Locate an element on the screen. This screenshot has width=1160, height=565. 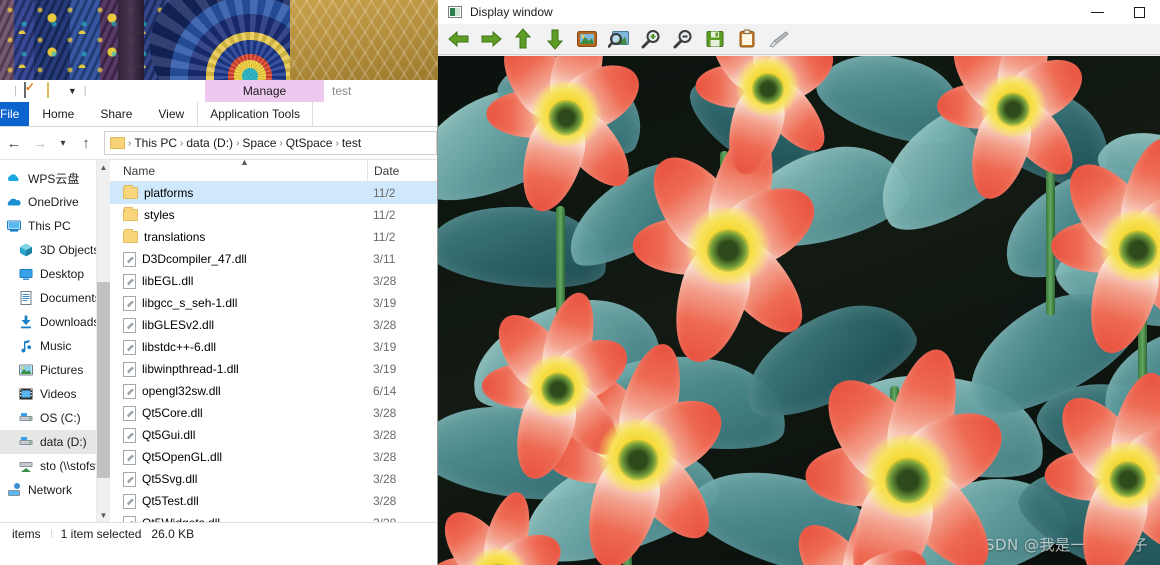
table-row: Qt5Test.dll 3/28 is located at coordinates (273, 501).